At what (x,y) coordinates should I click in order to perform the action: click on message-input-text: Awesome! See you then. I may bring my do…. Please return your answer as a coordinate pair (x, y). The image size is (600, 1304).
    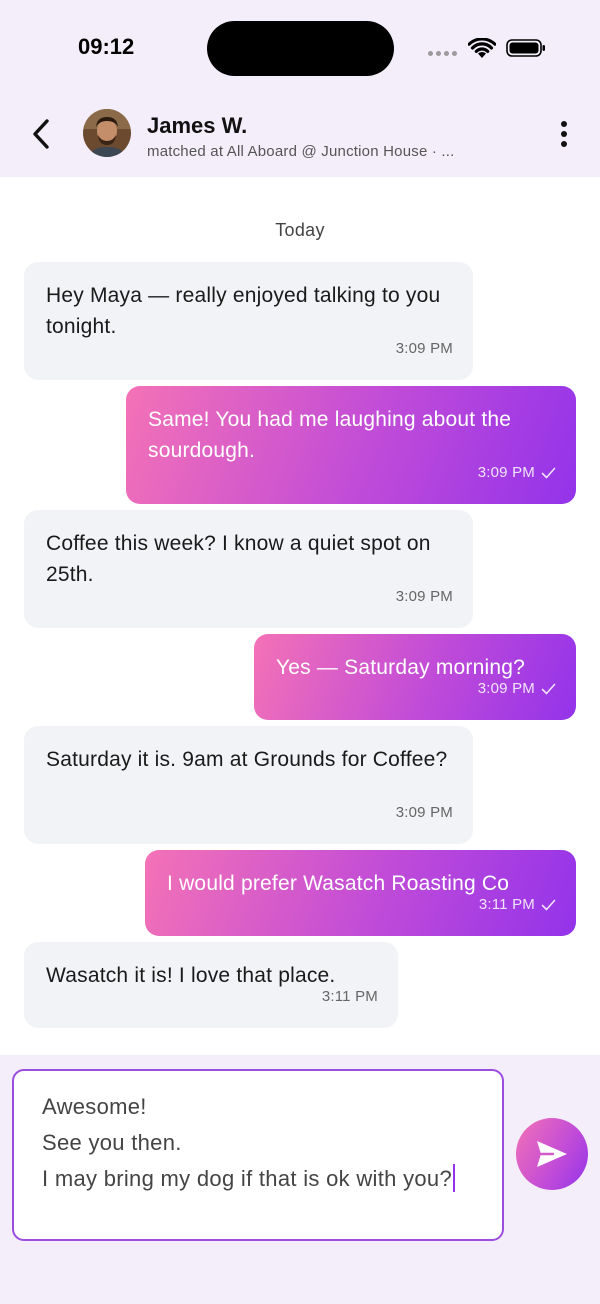
    Looking at the image, I should click on (247, 1142).